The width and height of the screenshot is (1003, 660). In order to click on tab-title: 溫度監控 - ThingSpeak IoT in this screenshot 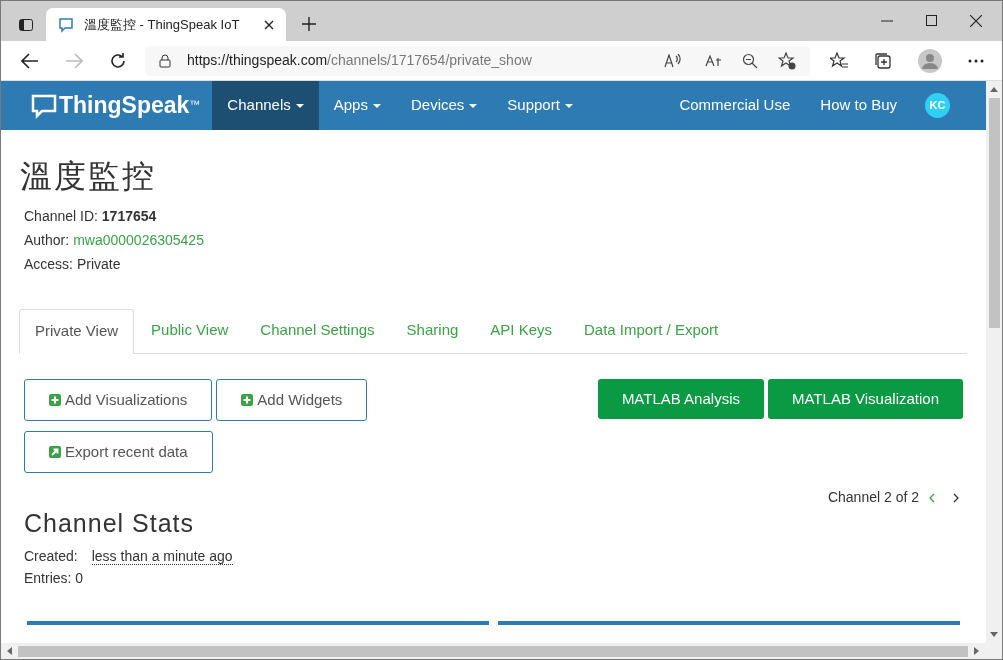, I will do `click(162, 24)`.